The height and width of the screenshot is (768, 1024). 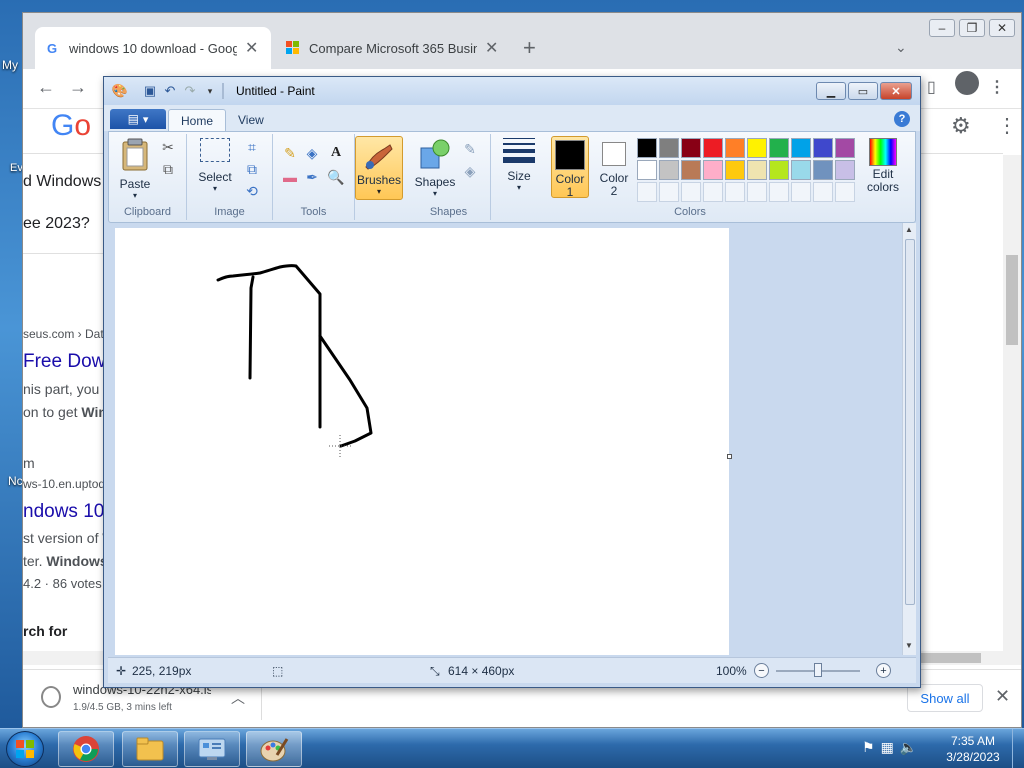 What do you see at coordinates (961, 126) in the screenshot?
I see `settings-gear-icon: ⚙` at bounding box center [961, 126].